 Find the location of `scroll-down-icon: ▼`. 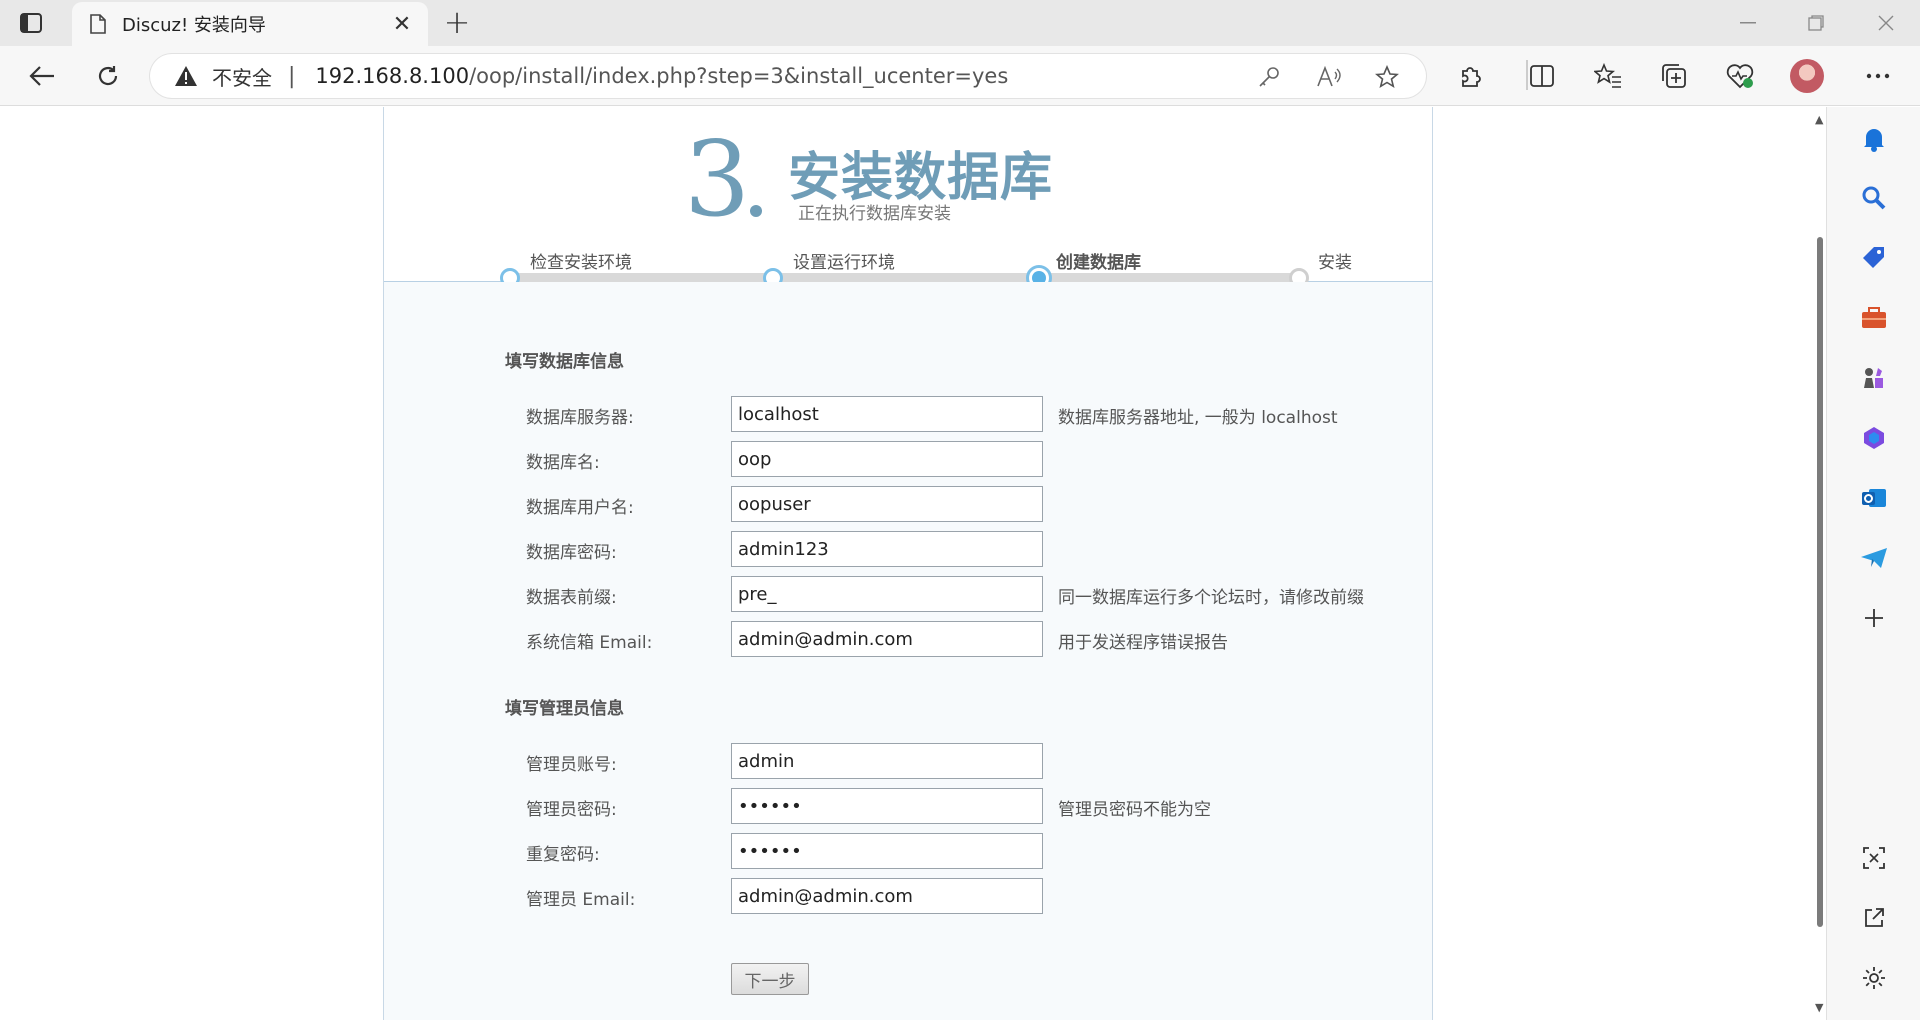

scroll-down-icon: ▼ is located at coordinates (1819, 1007).